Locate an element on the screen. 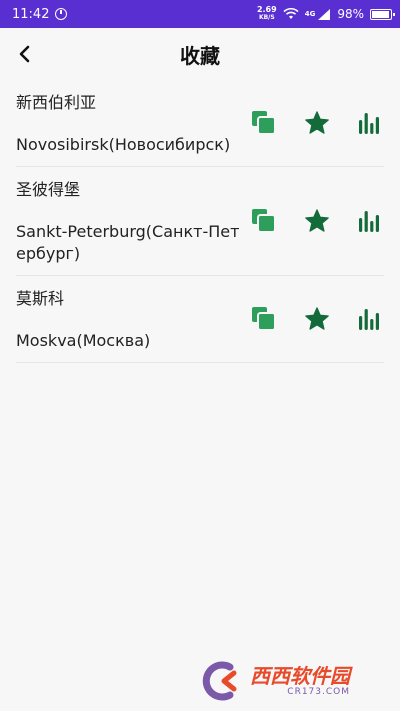  battery-percent: 98% is located at coordinates (350, 14).